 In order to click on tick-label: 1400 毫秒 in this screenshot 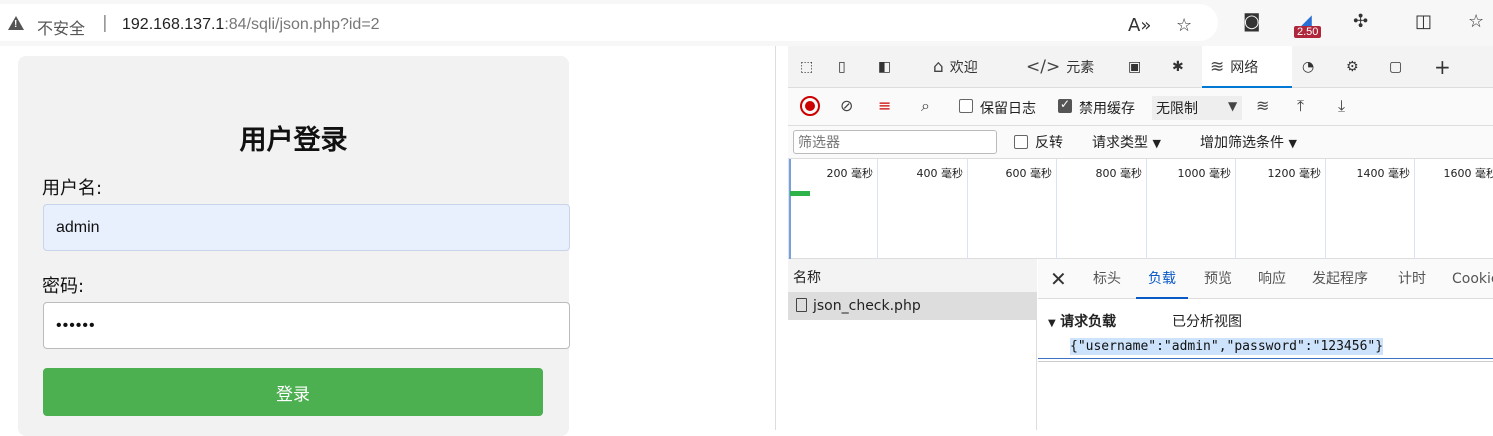, I will do `click(1384, 173)`.